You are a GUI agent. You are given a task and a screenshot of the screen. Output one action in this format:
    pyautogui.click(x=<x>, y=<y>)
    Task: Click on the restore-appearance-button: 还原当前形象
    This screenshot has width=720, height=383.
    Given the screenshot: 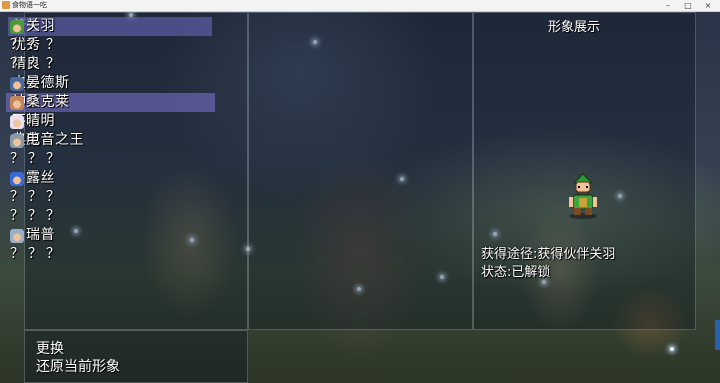 What is the action you would take?
    pyautogui.click(x=78, y=367)
    